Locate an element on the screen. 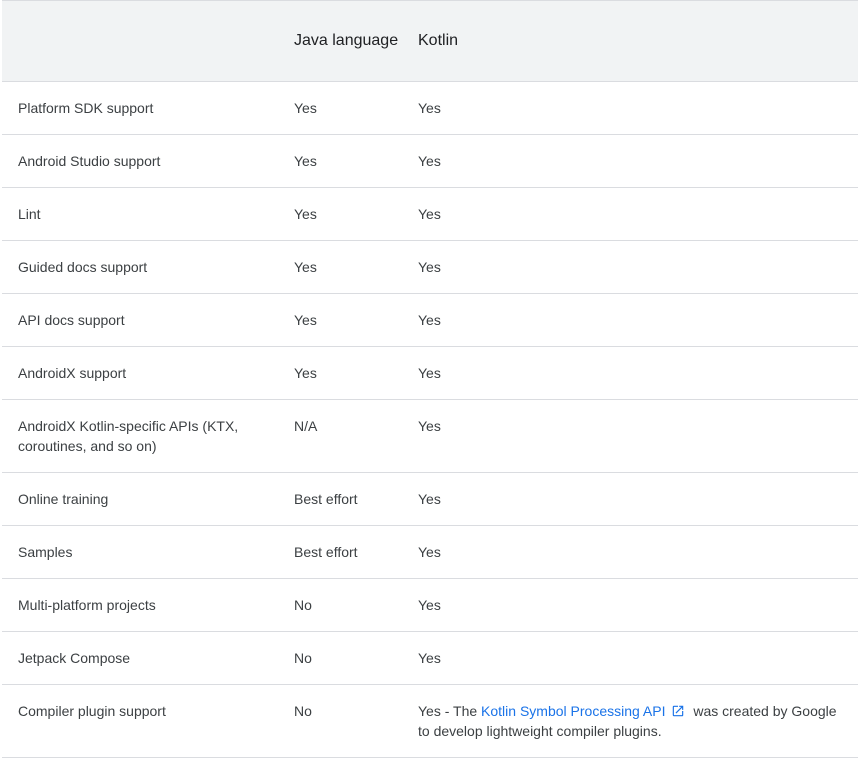 The height and width of the screenshot is (758, 860). feature-cell: Lint is located at coordinates (148, 214).